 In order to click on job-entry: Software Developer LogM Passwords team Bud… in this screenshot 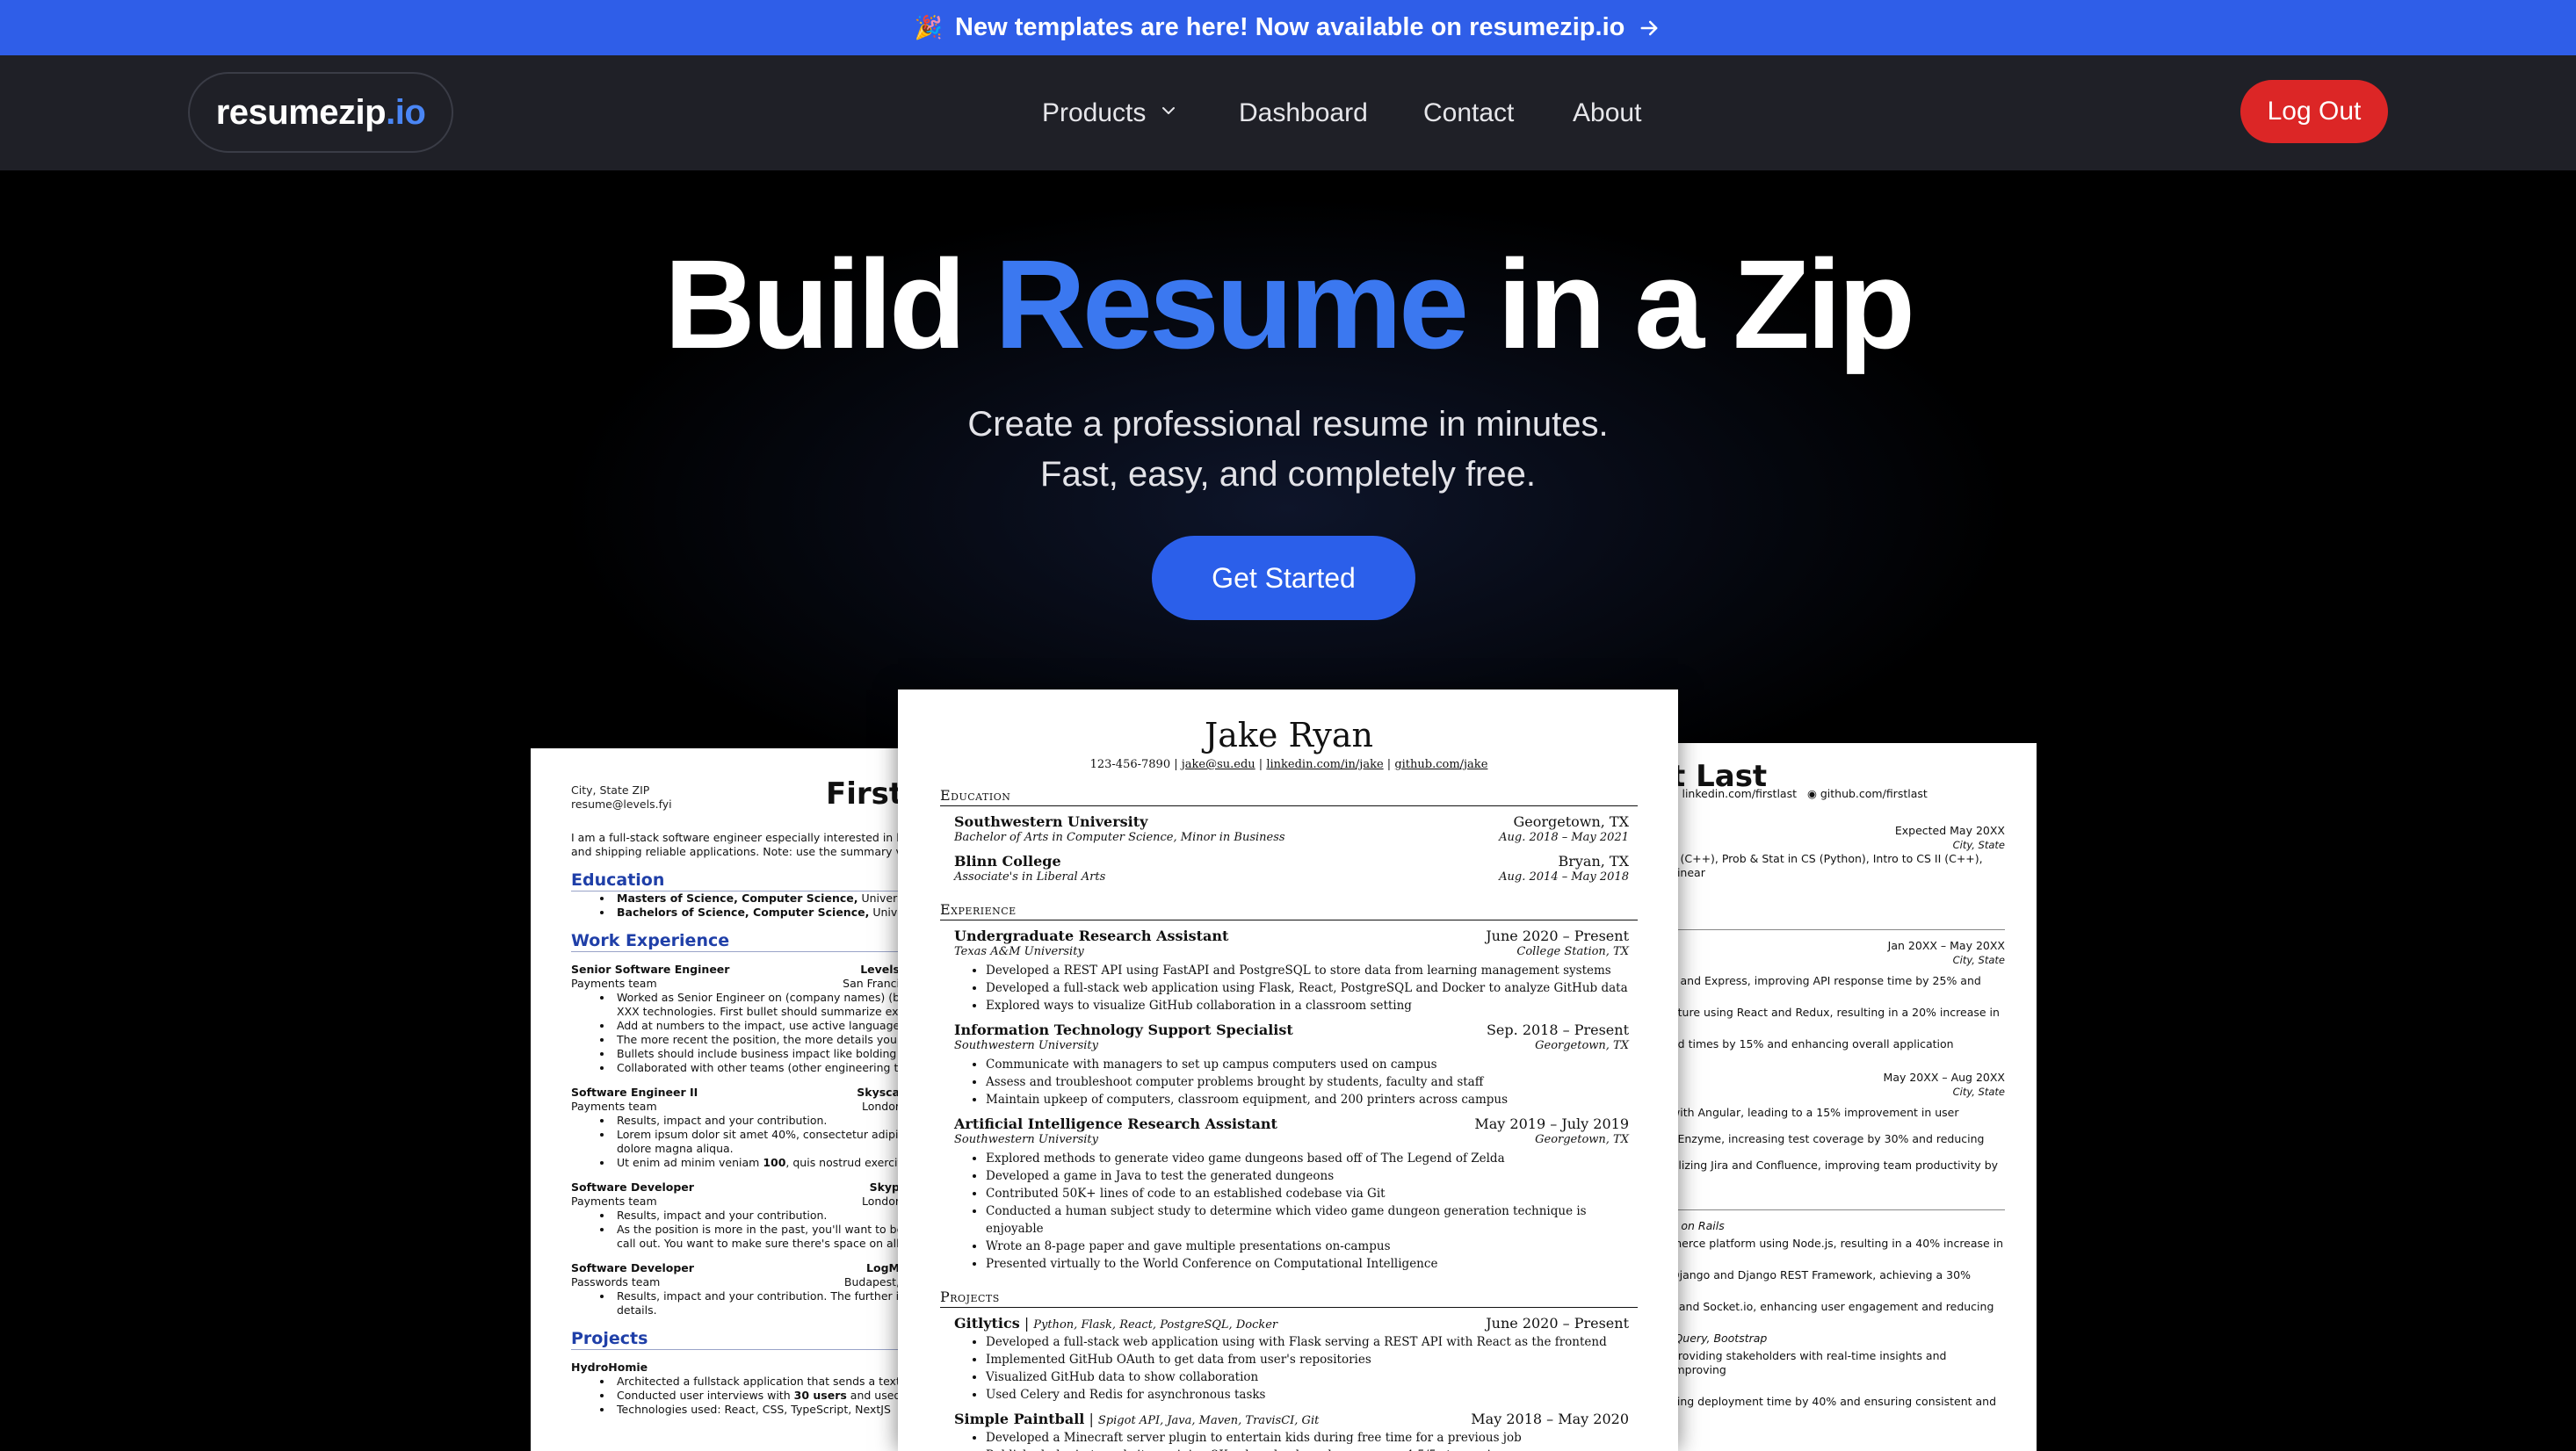, I will do `click(735, 1289)`.